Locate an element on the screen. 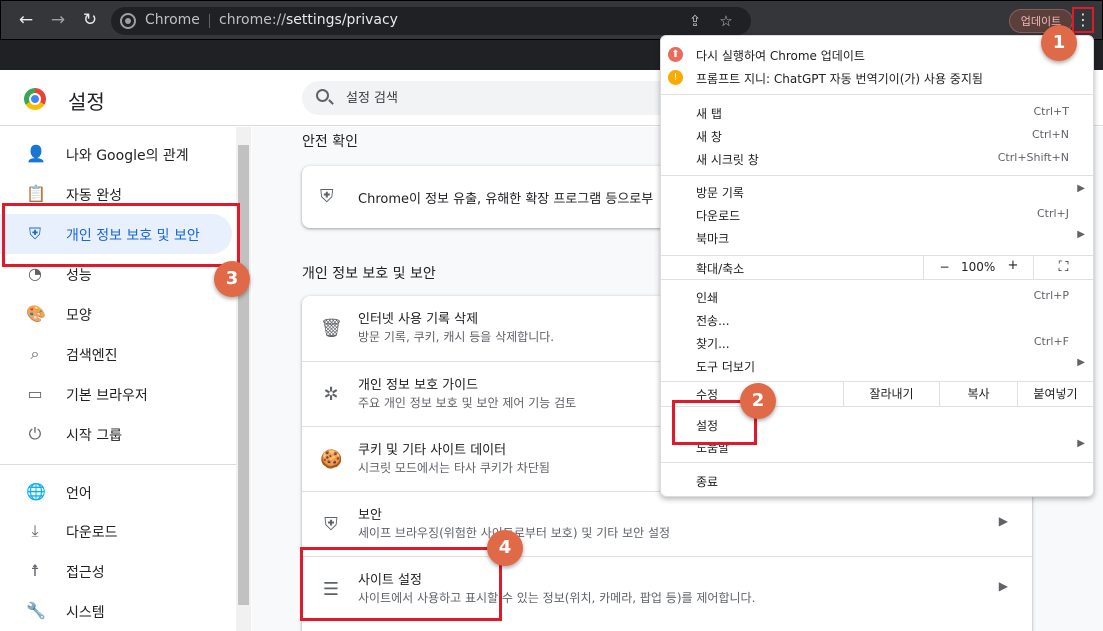  zoom-value: 100% is located at coordinates (978, 267).